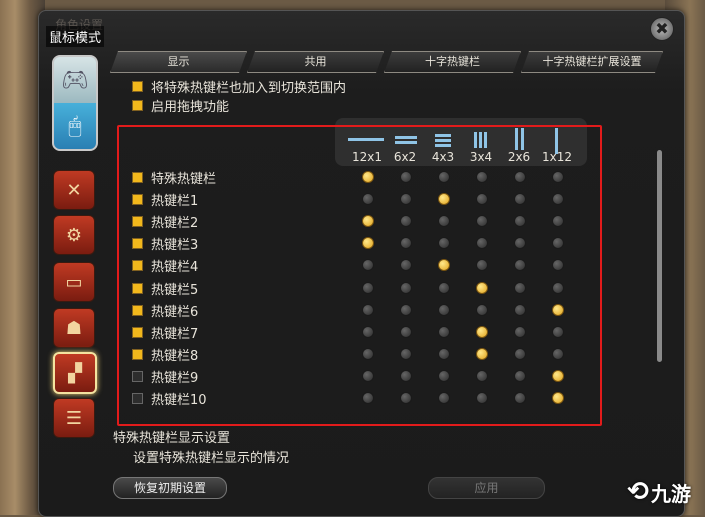 This screenshot has width=705, height=517. I want to click on option-label: 启用拖拽功能, so click(190, 107).